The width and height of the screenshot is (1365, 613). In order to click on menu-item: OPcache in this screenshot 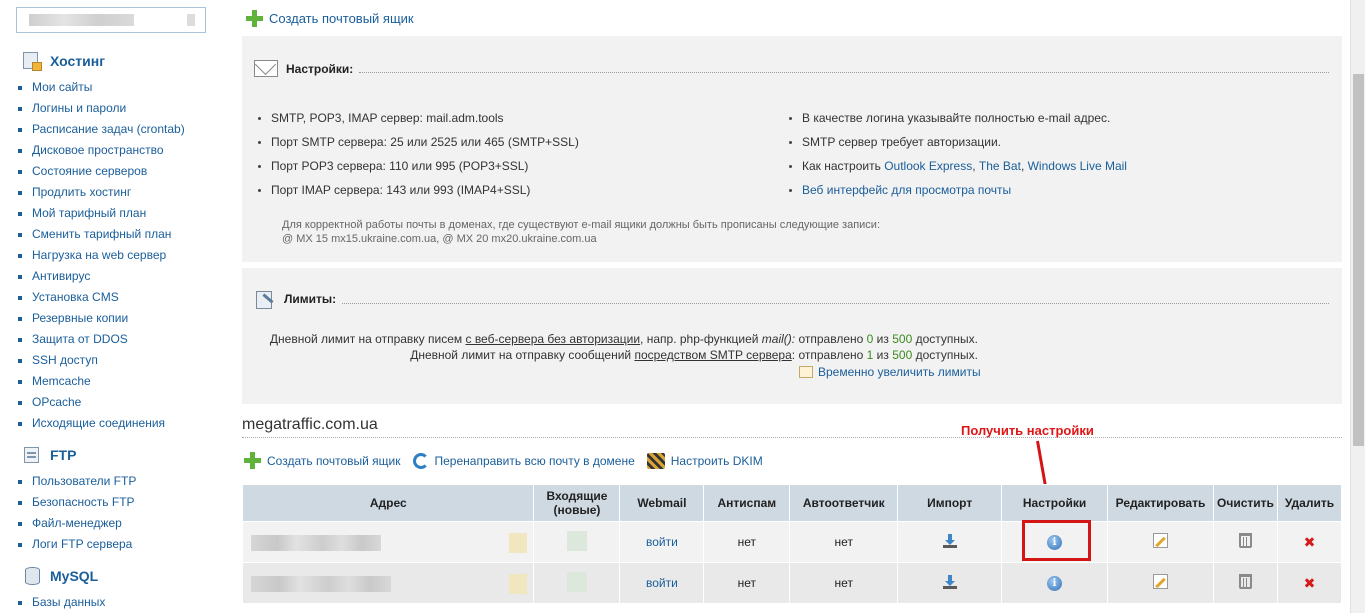, I will do `click(101, 402)`.